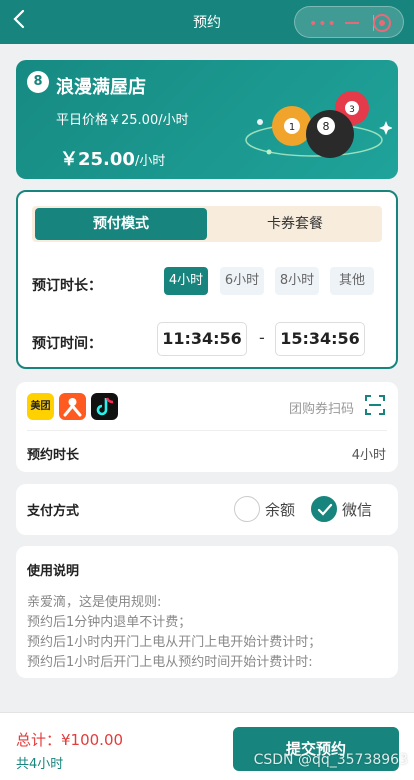 The width and height of the screenshot is (414, 780). I want to click on duration-chip-8h: 8小时, so click(297, 281).